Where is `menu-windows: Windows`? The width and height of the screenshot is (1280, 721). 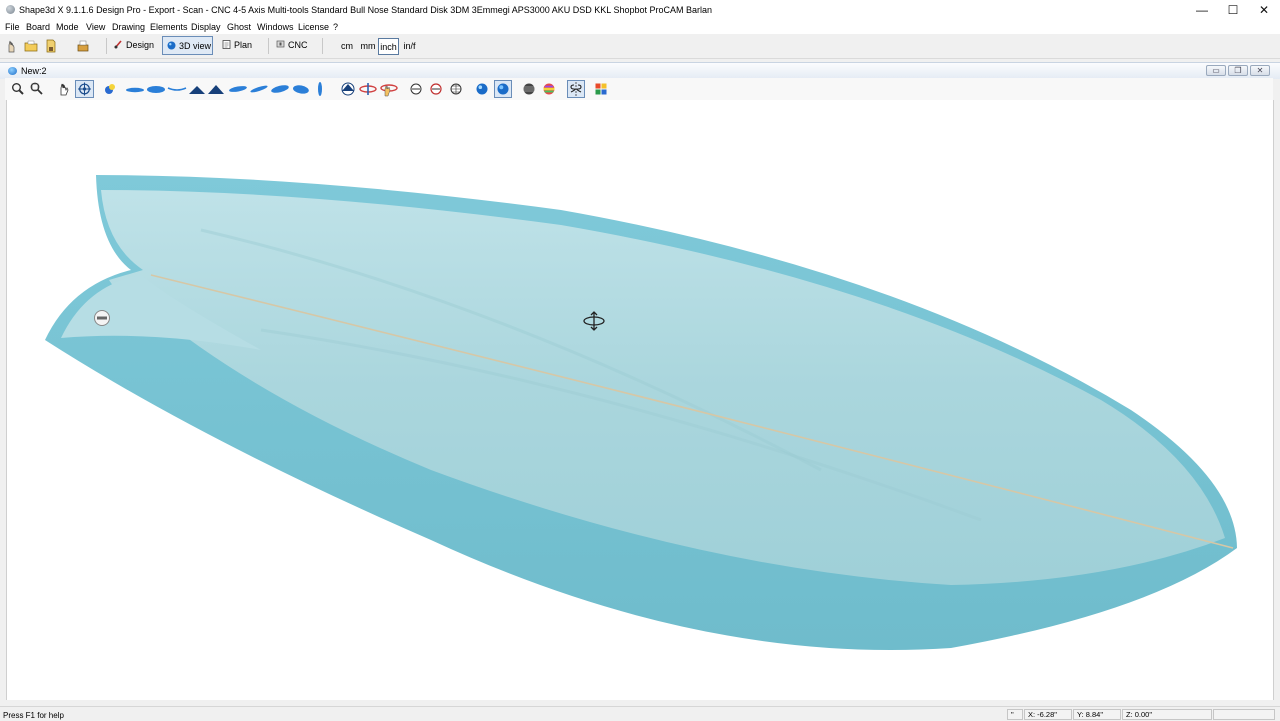
menu-windows: Windows is located at coordinates (275, 27).